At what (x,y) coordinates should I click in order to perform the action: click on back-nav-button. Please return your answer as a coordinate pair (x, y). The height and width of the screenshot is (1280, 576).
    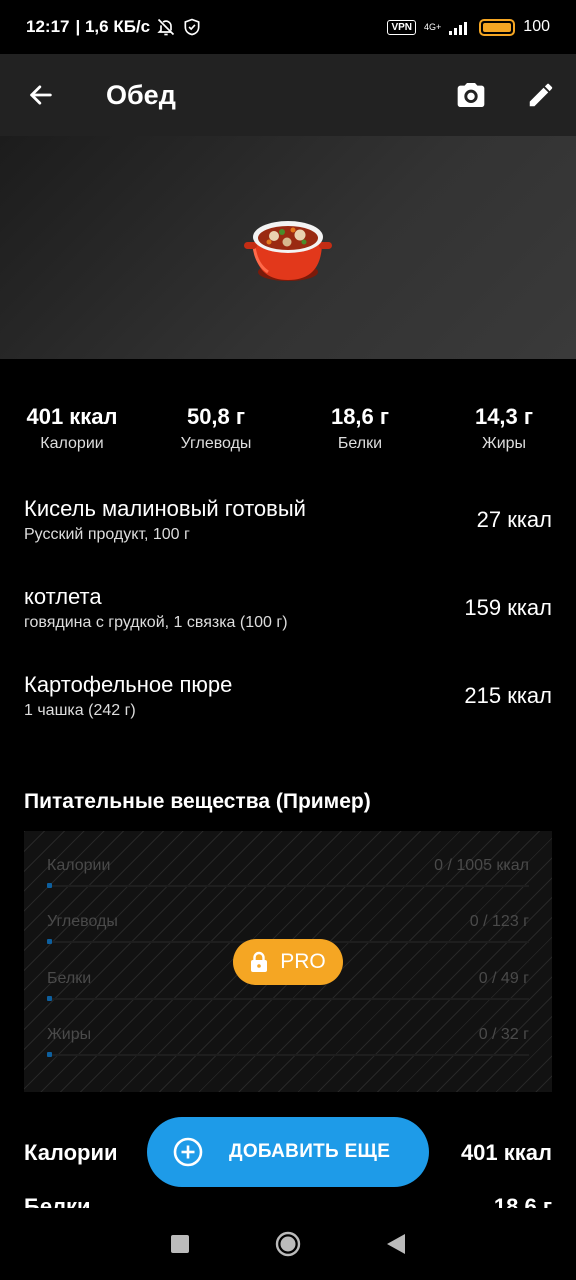
    Looking at the image, I should click on (396, 1244).